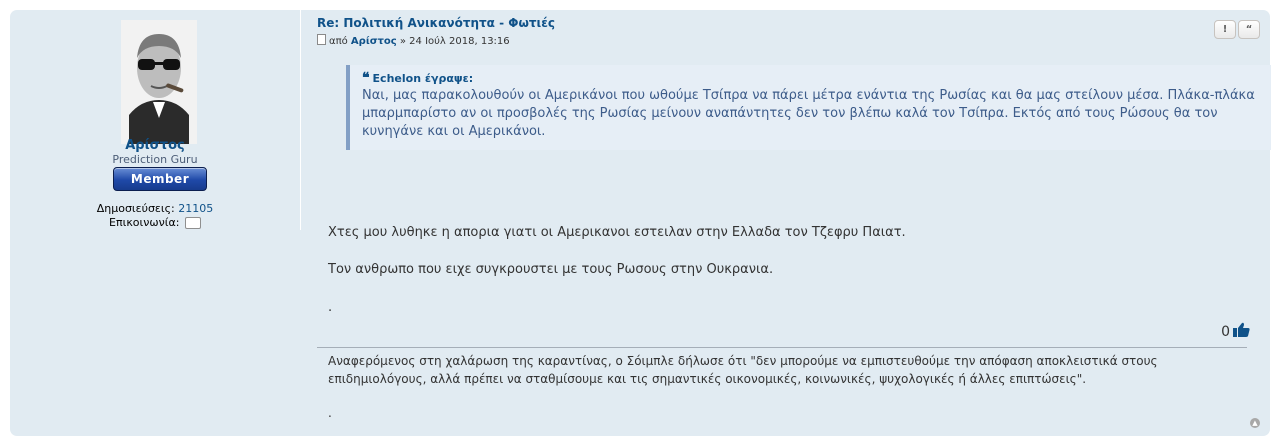 This screenshot has width=1280, height=438. Describe the element at coordinates (366, 78) in the screenshot. I see `quote-mark-icon: ❝` at that location.